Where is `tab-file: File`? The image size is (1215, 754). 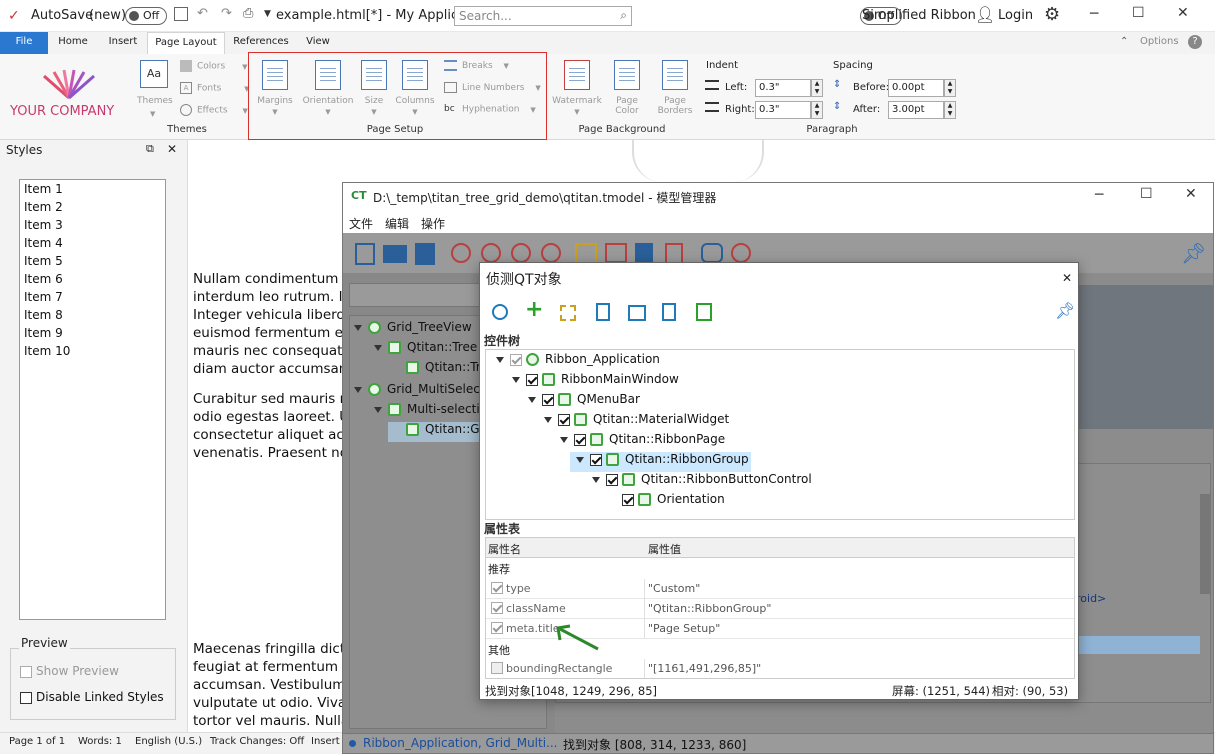 tab-file: File is located at coordinates (24, 43).